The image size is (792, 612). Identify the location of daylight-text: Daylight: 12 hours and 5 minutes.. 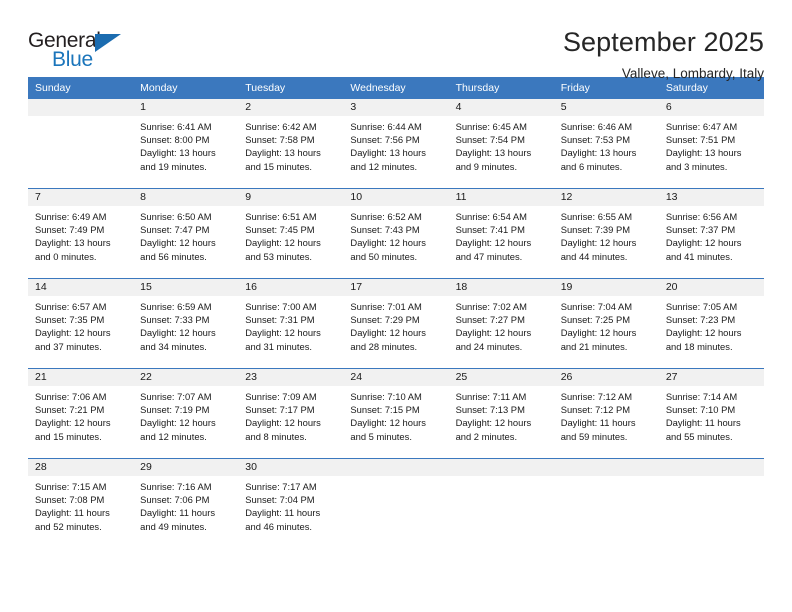
(388, 429).